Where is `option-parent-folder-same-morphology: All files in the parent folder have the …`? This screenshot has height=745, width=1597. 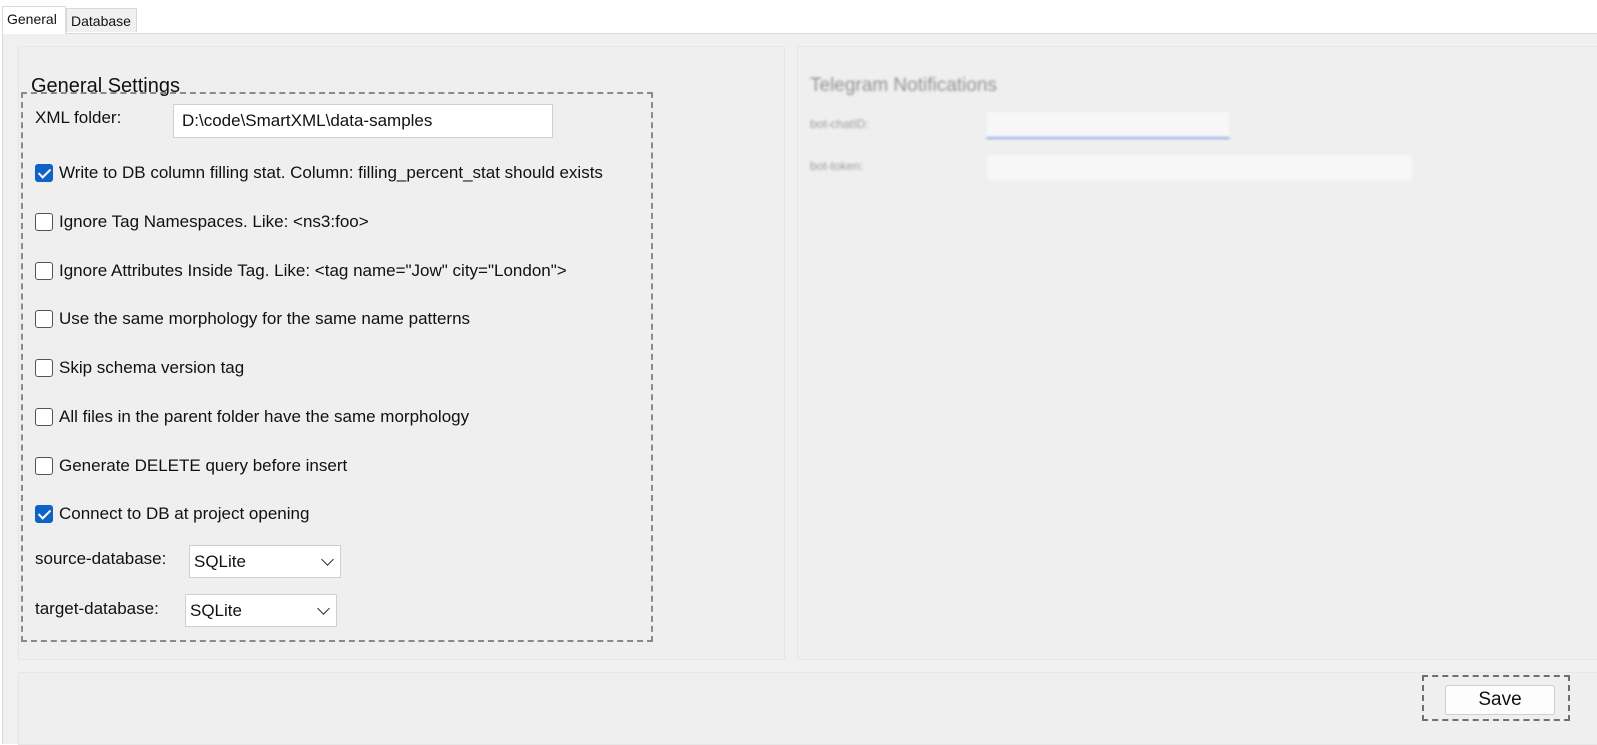 option-parent-folder-same-morphology: All files in the parent folder have the … is located at coordinates (252, 417).